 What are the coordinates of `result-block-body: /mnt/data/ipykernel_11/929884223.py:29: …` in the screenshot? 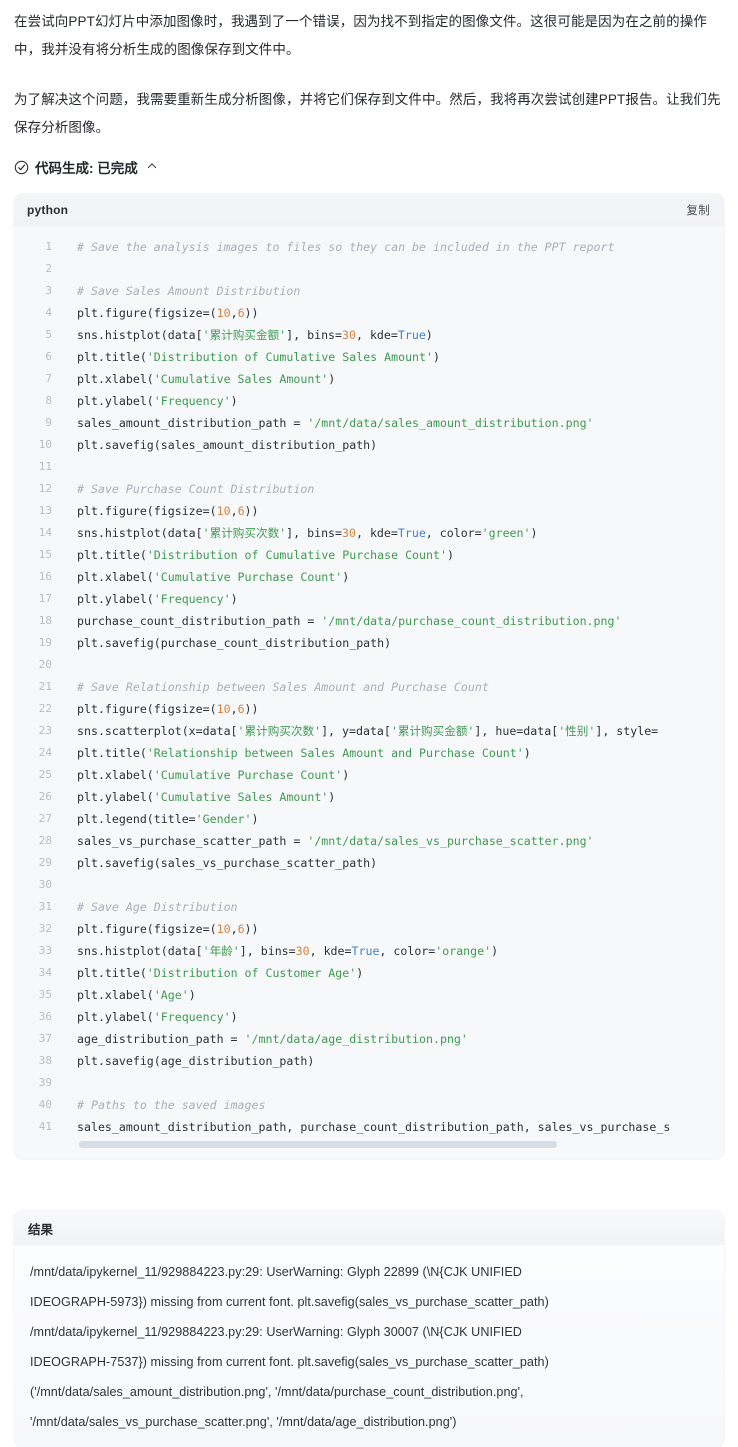 It's located at (369, 1346).